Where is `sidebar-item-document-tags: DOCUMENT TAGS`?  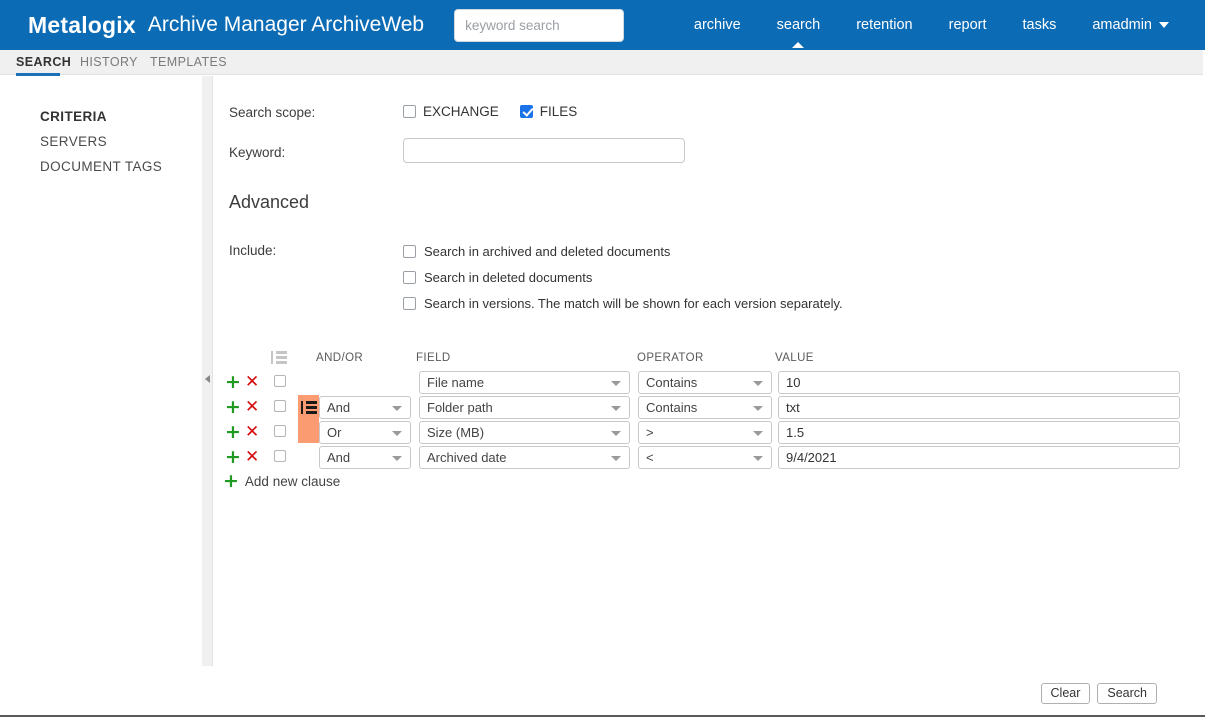 sidebar-item-document-tags: DOCUMENT TAGS is located at coordinates (101, 166).